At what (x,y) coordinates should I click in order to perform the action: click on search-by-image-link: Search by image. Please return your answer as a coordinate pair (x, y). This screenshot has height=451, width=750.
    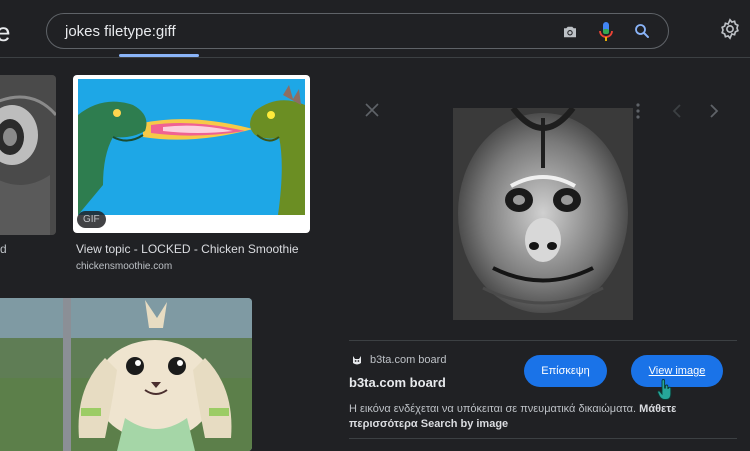
    Looking at the image, I should click on (464, 424).